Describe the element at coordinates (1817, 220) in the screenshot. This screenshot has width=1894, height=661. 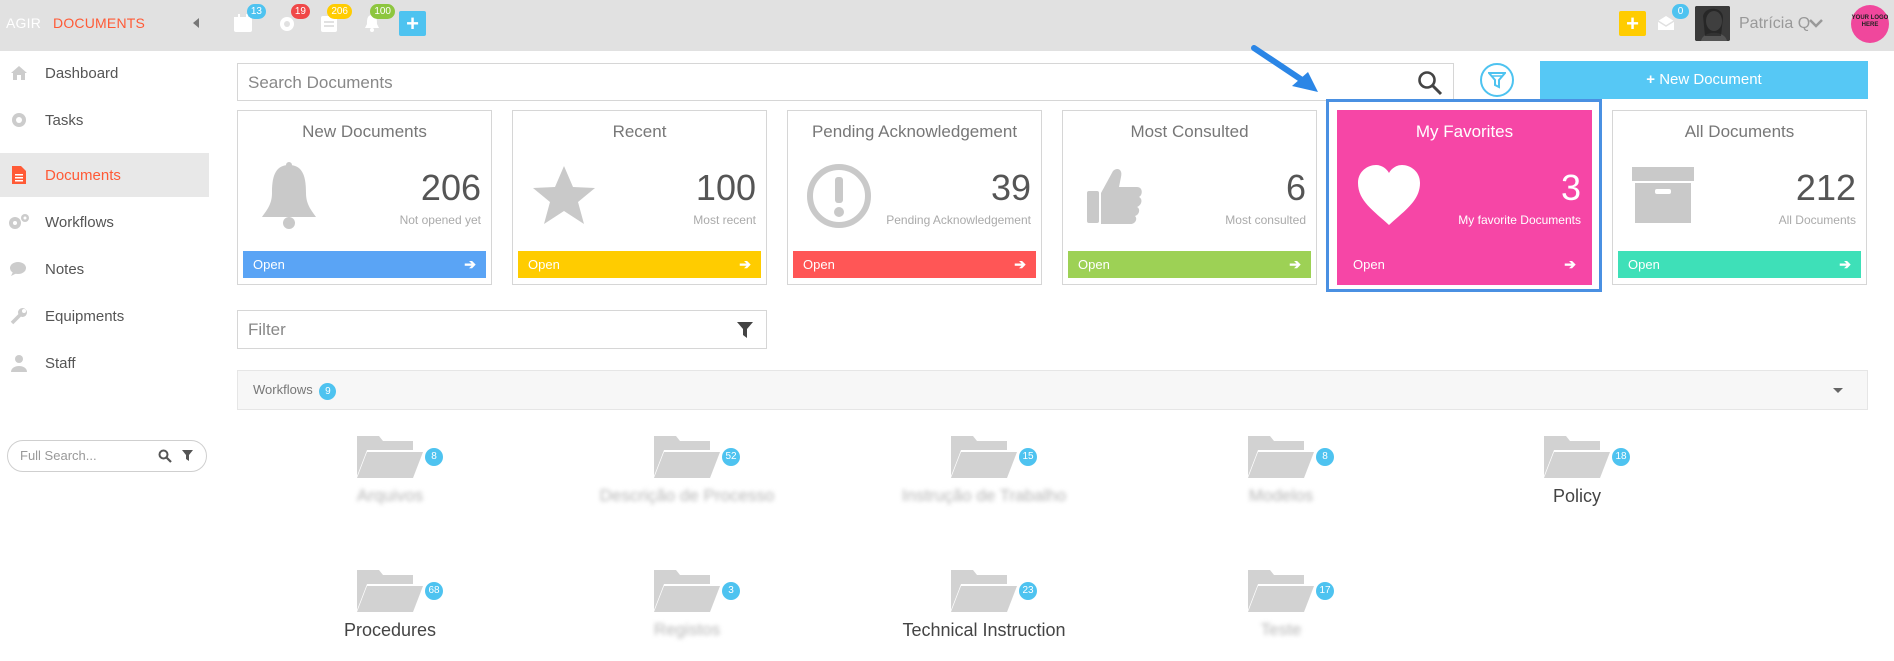
I see `card-subtitle: All Documents` at that location.